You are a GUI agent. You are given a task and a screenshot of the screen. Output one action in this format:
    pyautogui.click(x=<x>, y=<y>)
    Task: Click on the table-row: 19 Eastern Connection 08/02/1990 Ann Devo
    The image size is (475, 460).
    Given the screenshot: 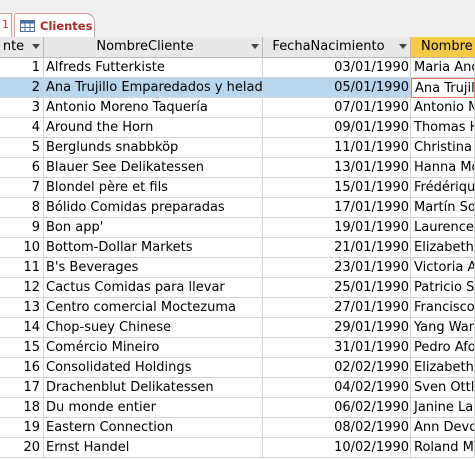 What is the action you would take?
    pyautogui.click(x=237, y=428)
    